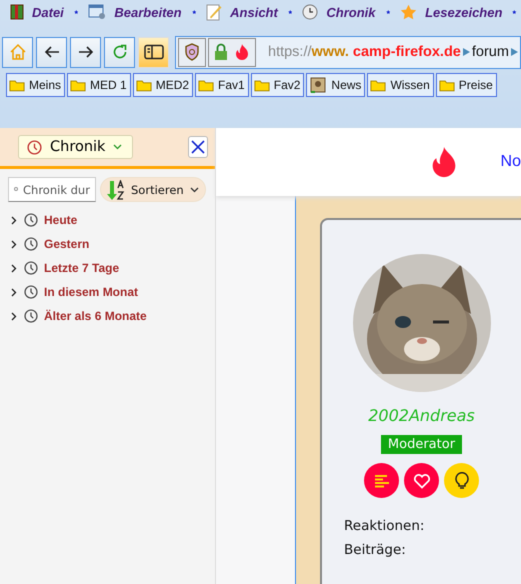  What do you see at coordinates (318, 85) in the screenshot?
I see `scroll-icon` at bounding box center [318, 85].